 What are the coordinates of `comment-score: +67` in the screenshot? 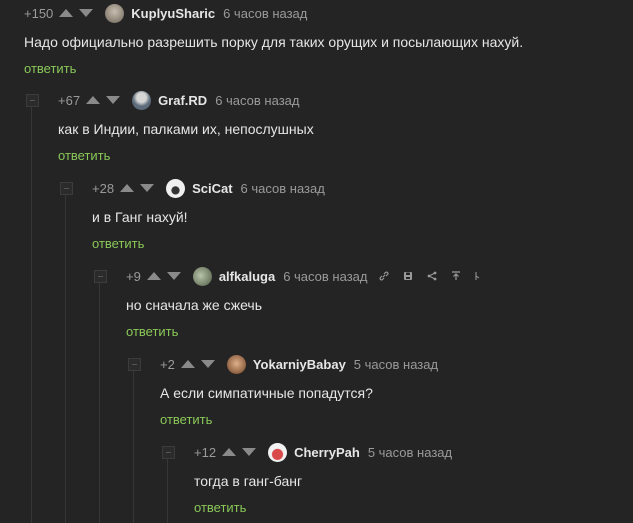 It's located at (69, 100).